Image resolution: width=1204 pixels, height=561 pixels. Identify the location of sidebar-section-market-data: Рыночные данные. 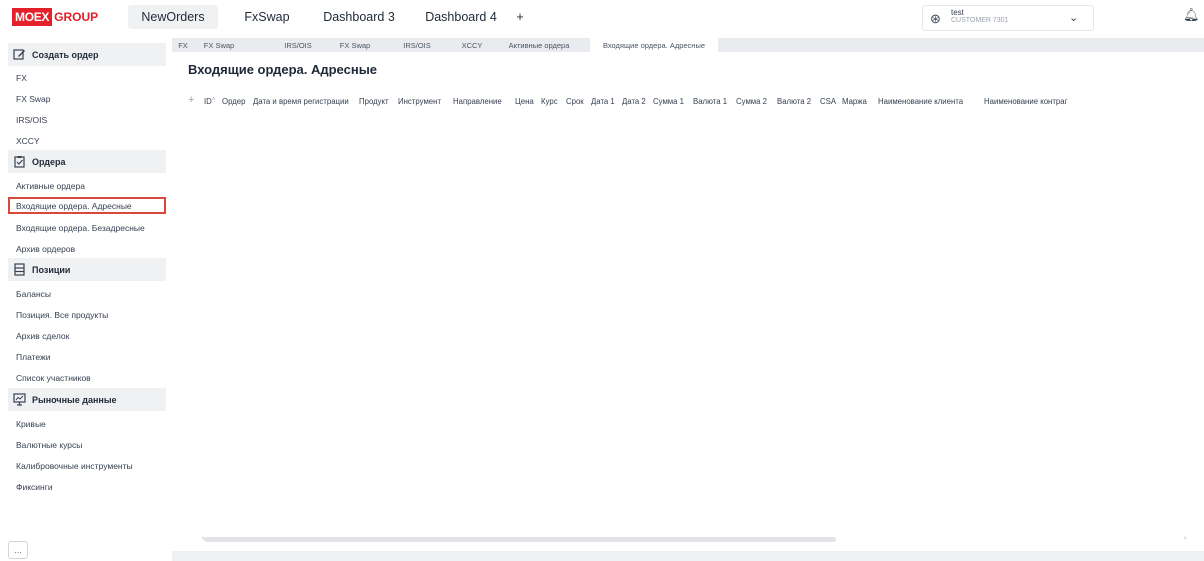
(87, 399).